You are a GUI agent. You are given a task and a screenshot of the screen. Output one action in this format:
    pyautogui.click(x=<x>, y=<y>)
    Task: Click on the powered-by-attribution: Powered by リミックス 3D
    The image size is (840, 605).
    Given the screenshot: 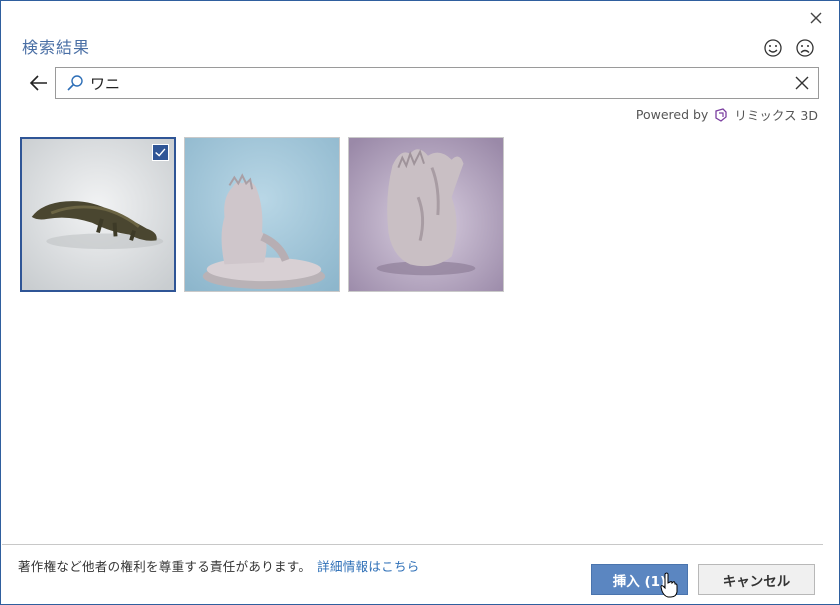 What is the action you would take?
    pyautogui.click(x=727, y=114)
    